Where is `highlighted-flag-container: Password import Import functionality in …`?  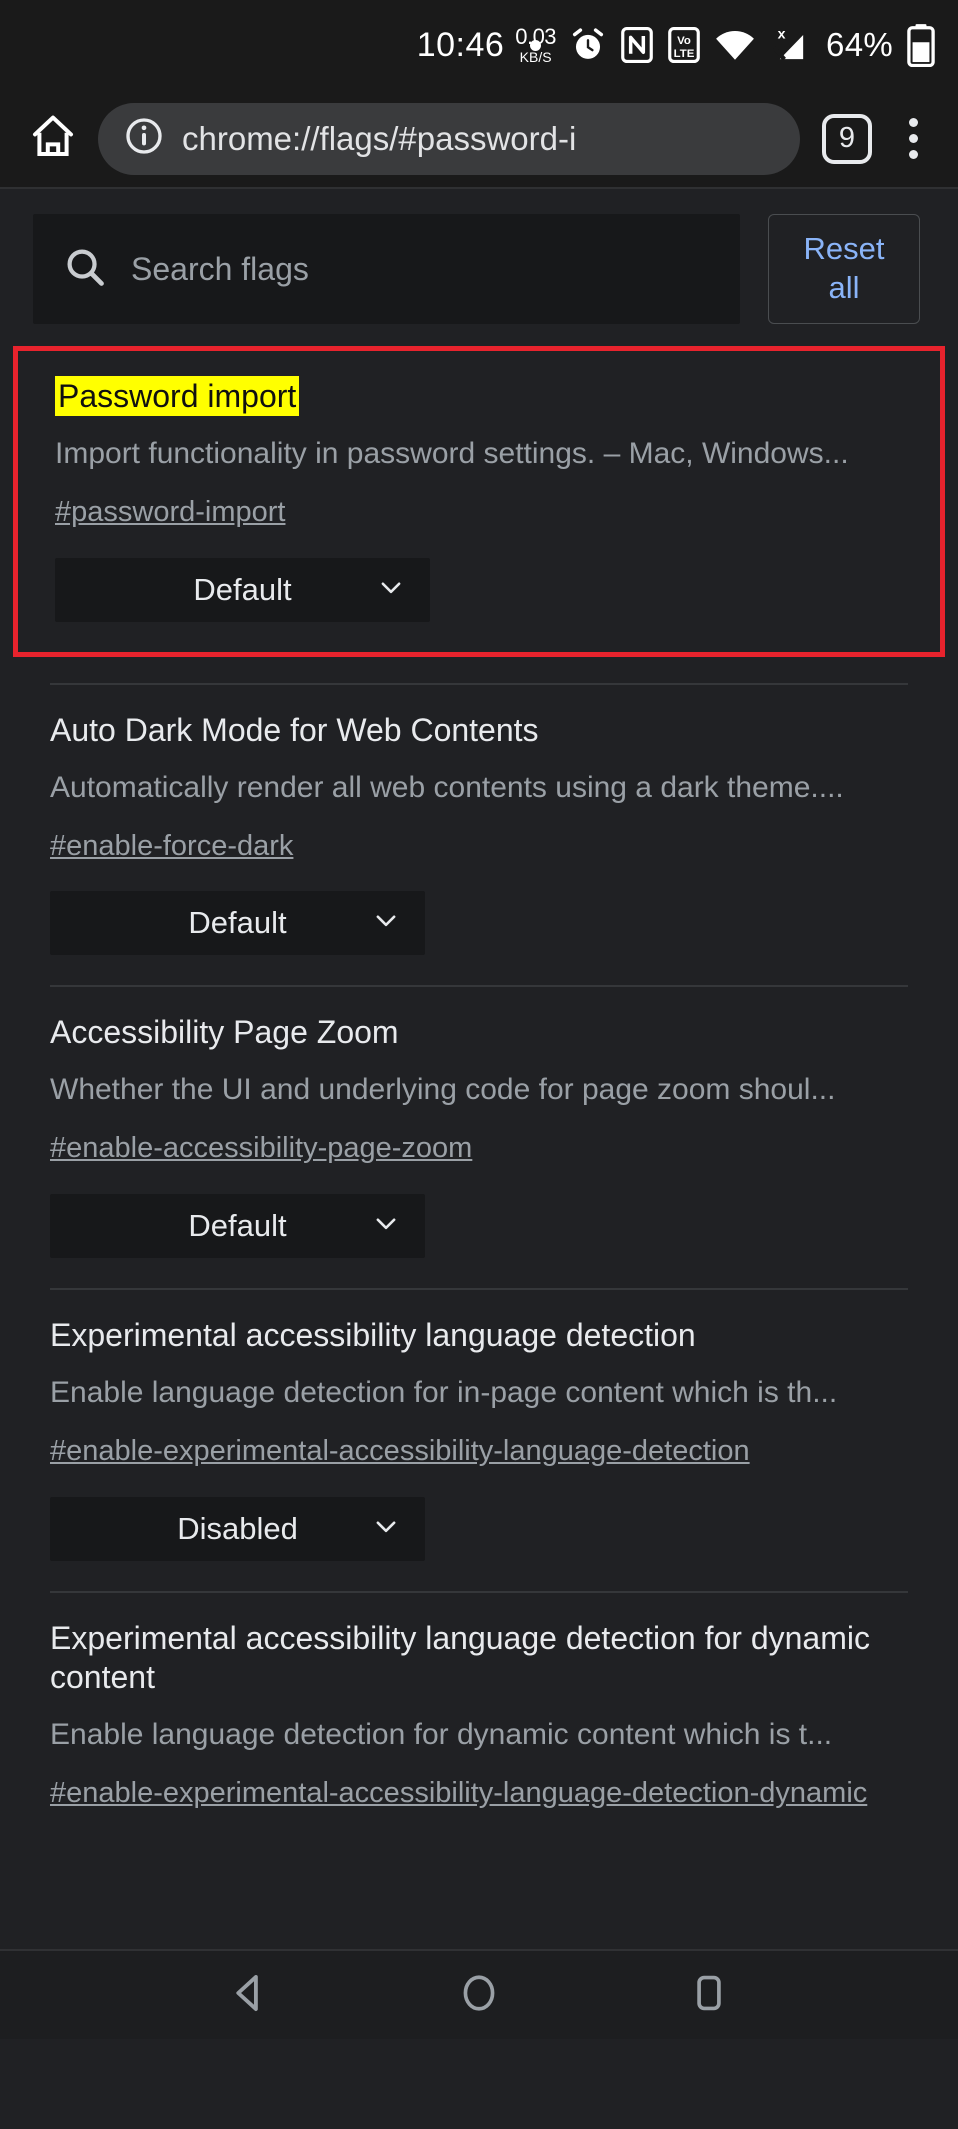 highlighted-flag-container: Password import Import functionality in … is located at coordinates (479, 501).